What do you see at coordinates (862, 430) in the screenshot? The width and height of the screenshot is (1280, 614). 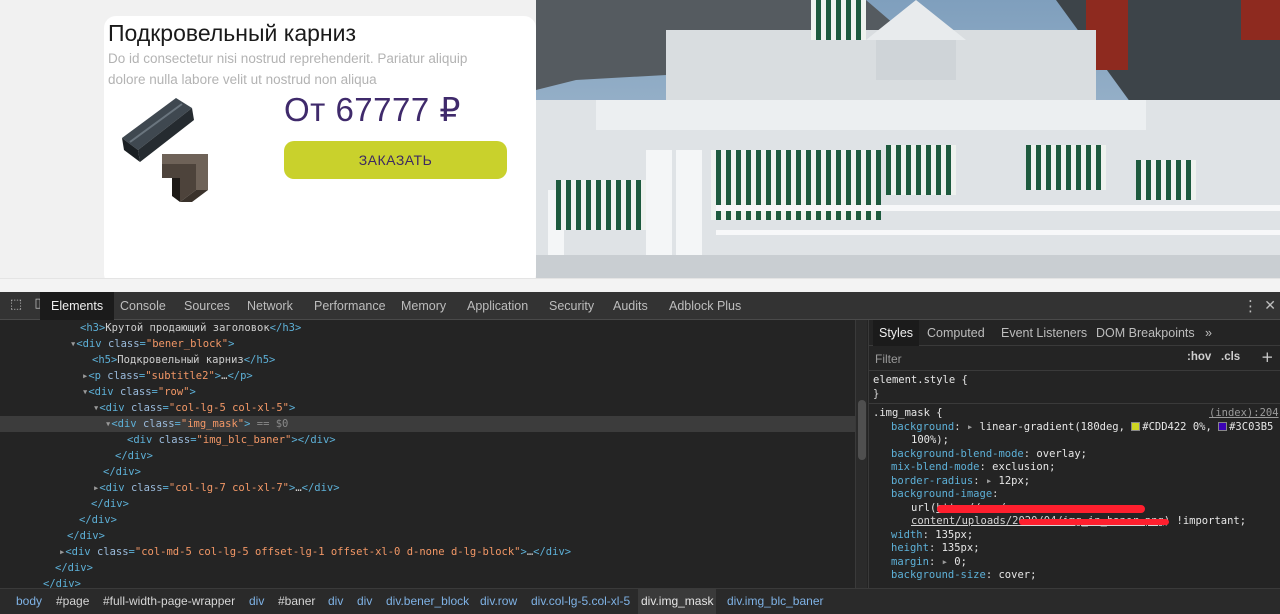 I see `scrollbar-thumb` at bounding box center [862, 430].